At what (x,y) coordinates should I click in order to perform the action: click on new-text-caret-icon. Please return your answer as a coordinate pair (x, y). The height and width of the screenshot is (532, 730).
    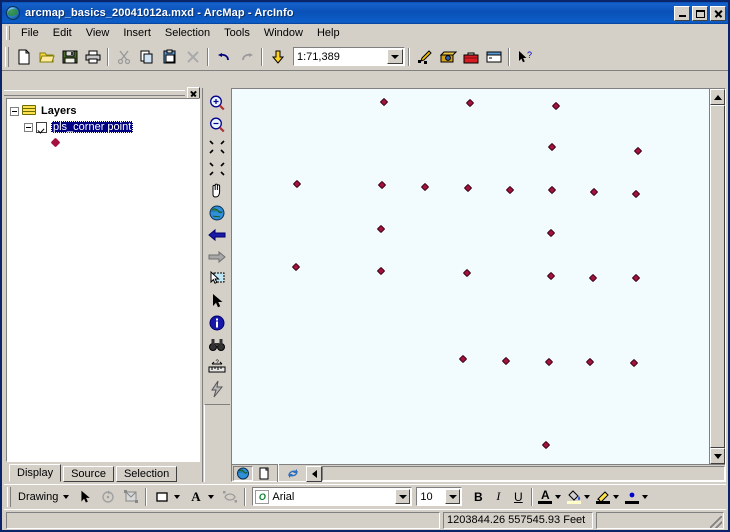
    Looking at the image, I should click on (211, 496).